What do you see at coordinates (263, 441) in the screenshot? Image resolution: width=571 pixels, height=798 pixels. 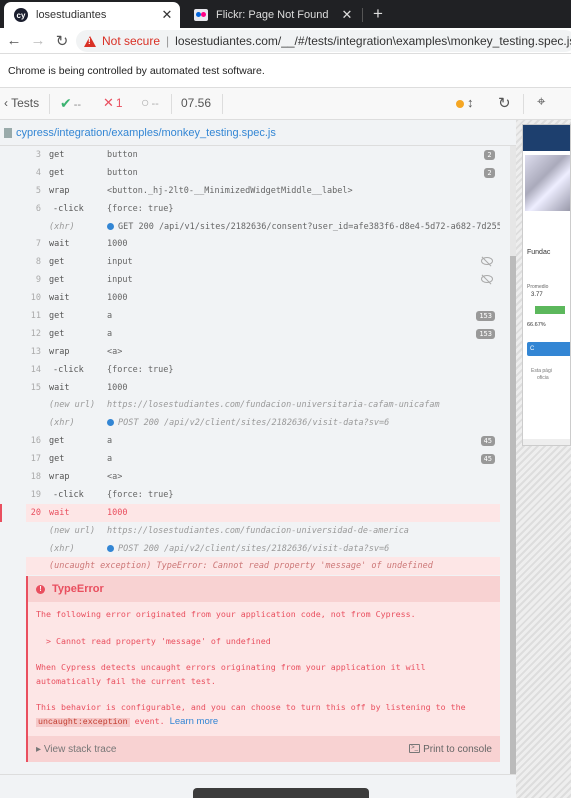 I see `command-row: 16 get a 45` at bounding box center [263, 441].